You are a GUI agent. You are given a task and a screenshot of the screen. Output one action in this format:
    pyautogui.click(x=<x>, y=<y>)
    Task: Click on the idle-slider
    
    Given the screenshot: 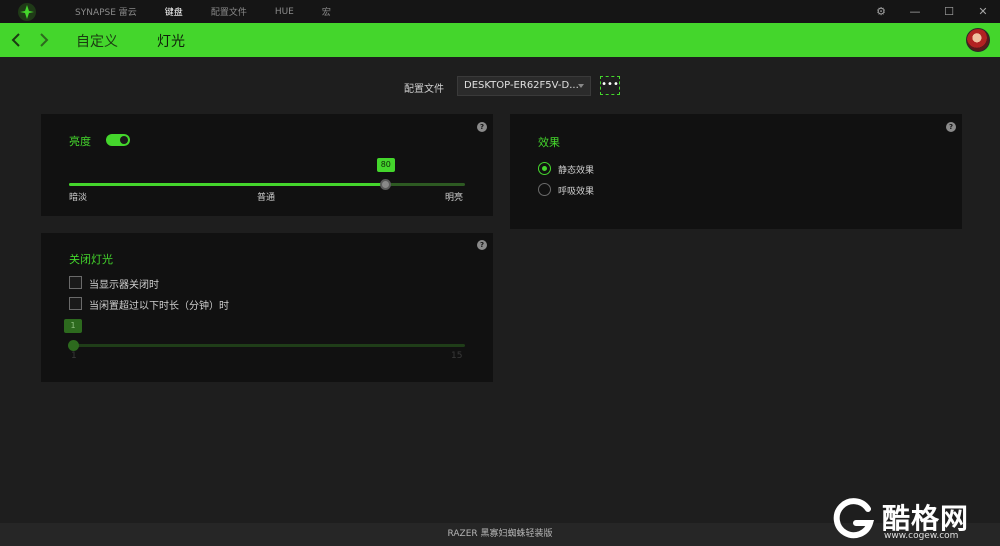 What is the action you would take?
    pyautogui.click(x=269, y=345)
    